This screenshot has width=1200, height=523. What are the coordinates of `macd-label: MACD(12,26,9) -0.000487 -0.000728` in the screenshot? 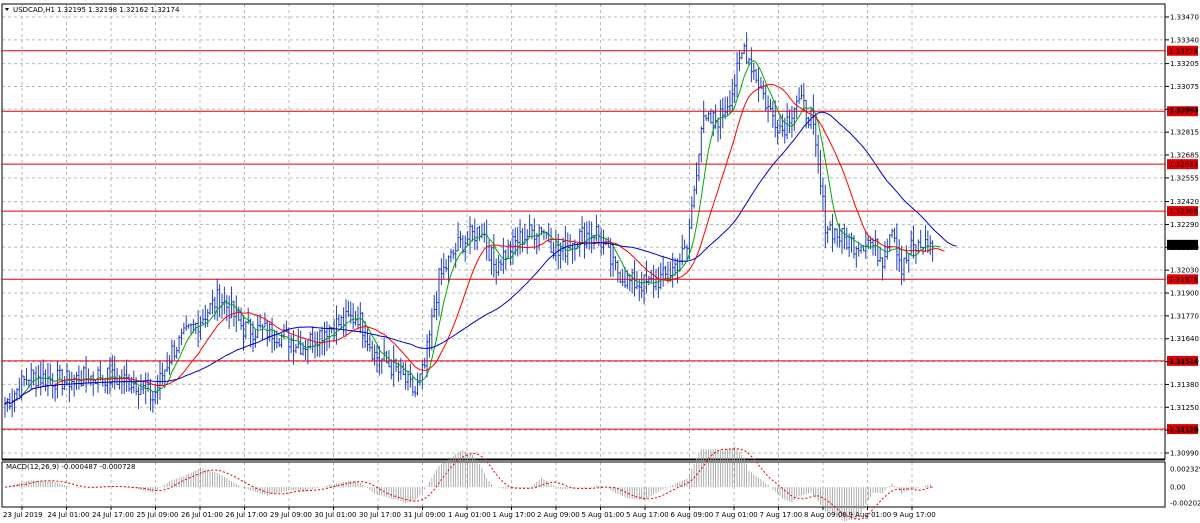 It's located at (70, 467).